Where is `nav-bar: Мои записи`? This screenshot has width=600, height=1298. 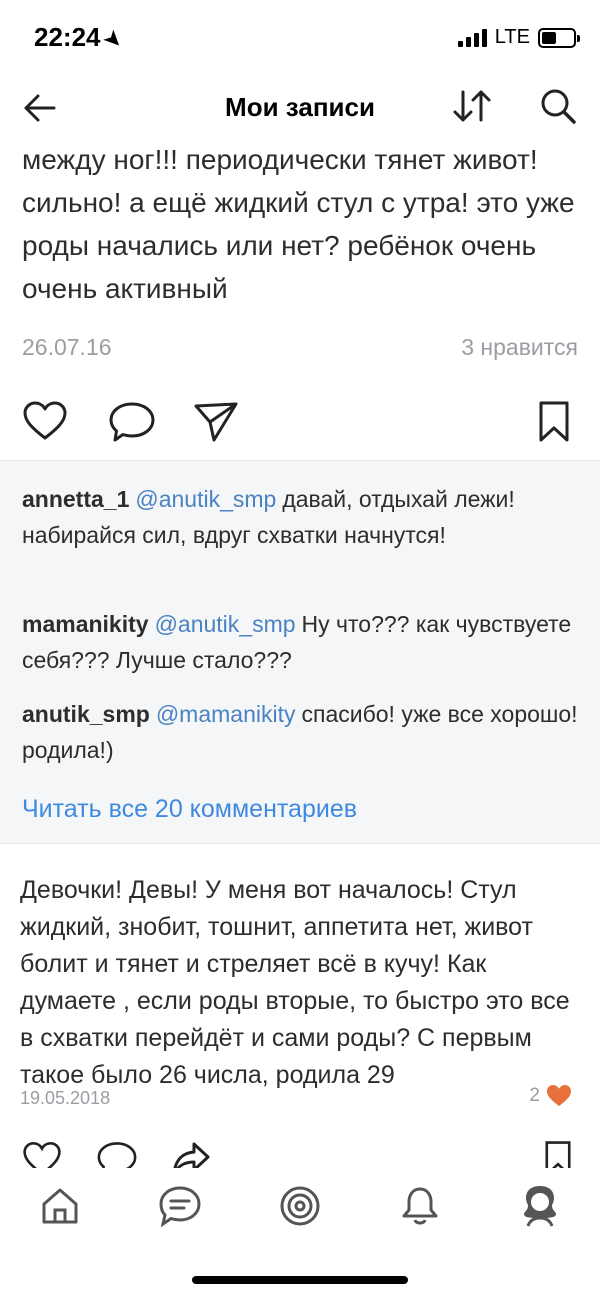 nav-bar: Мои записи is located at coordinates (300, 106).